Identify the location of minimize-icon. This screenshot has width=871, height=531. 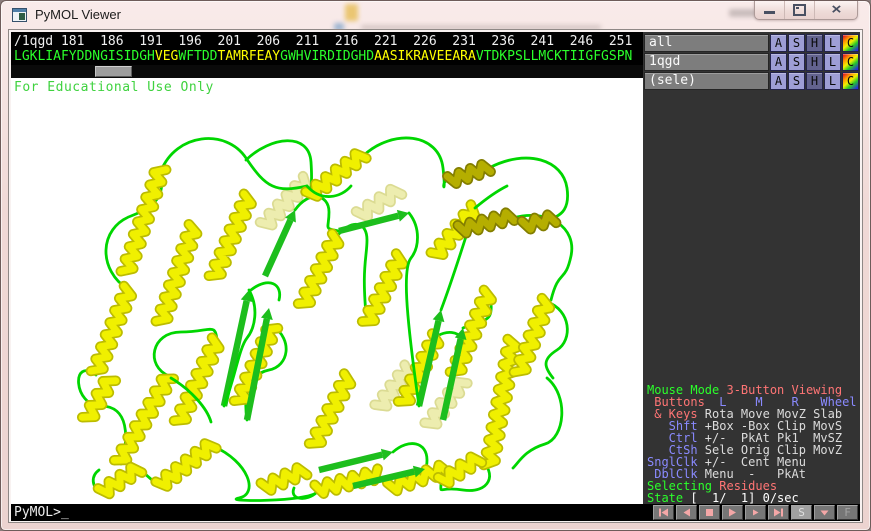
(769, 12).